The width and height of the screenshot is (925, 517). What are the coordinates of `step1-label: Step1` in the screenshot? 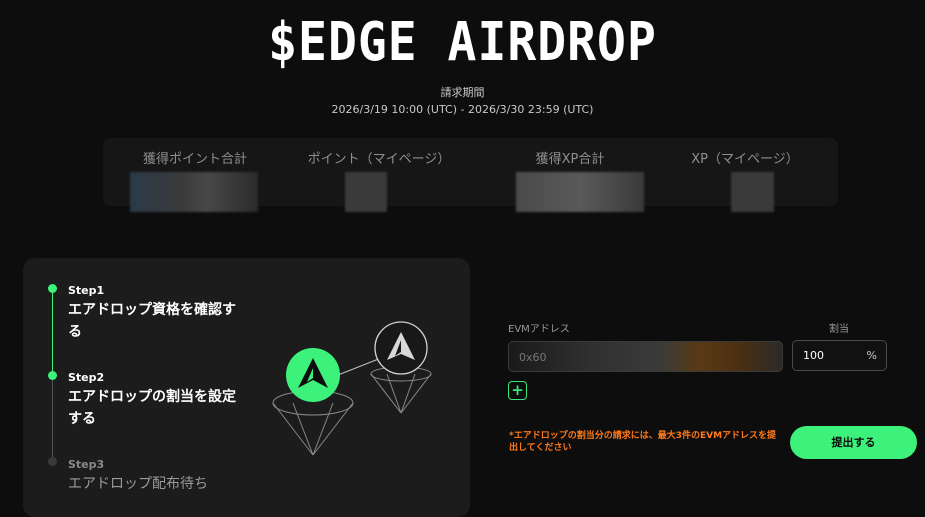 It's located at (86, 290).